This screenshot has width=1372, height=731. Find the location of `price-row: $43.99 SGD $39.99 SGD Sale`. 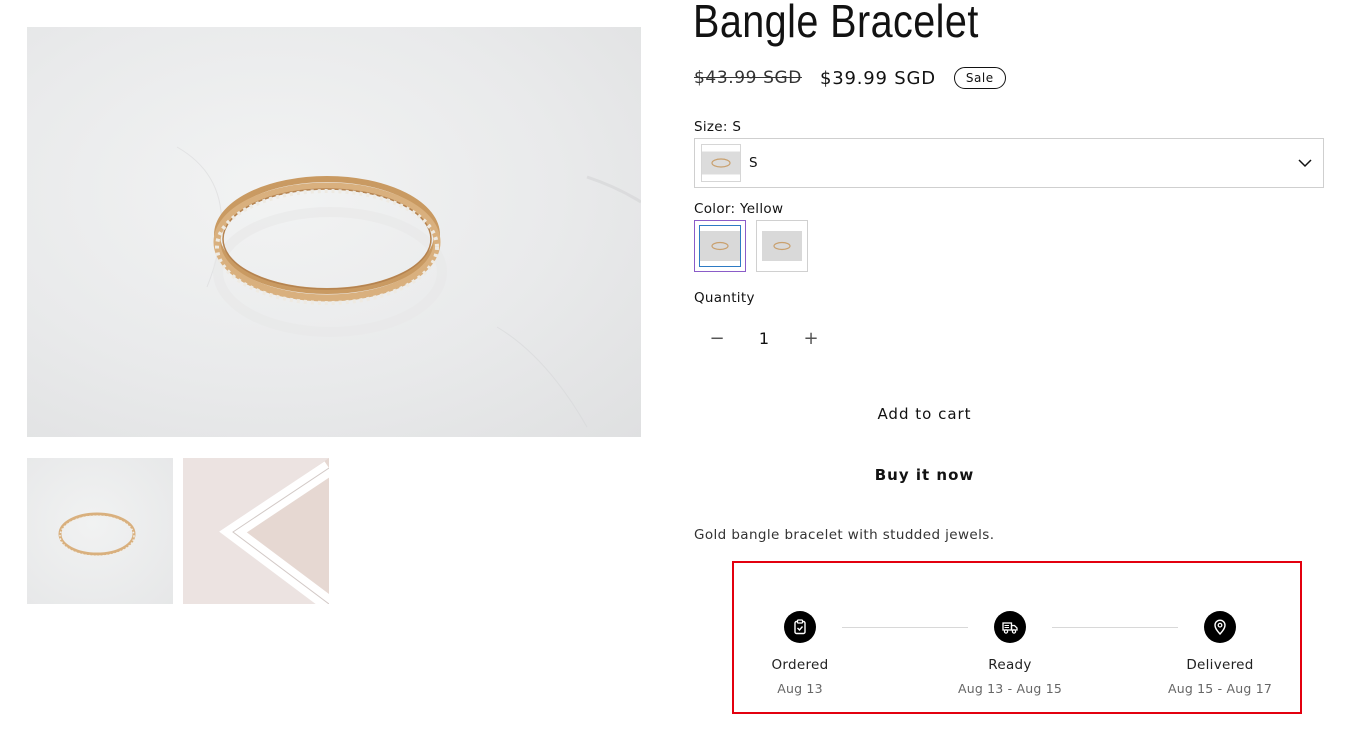

price-row: $43.99 SGD $39.99 SGD Sale is located at coordinates (850, 78).